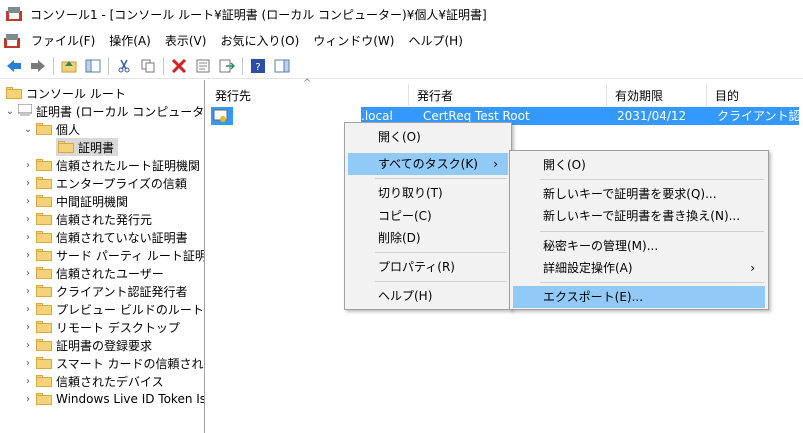  What do you see at coordinates (179, 66) in the screenshot?
I see `delete-icon` at bounding box center [179, 66].